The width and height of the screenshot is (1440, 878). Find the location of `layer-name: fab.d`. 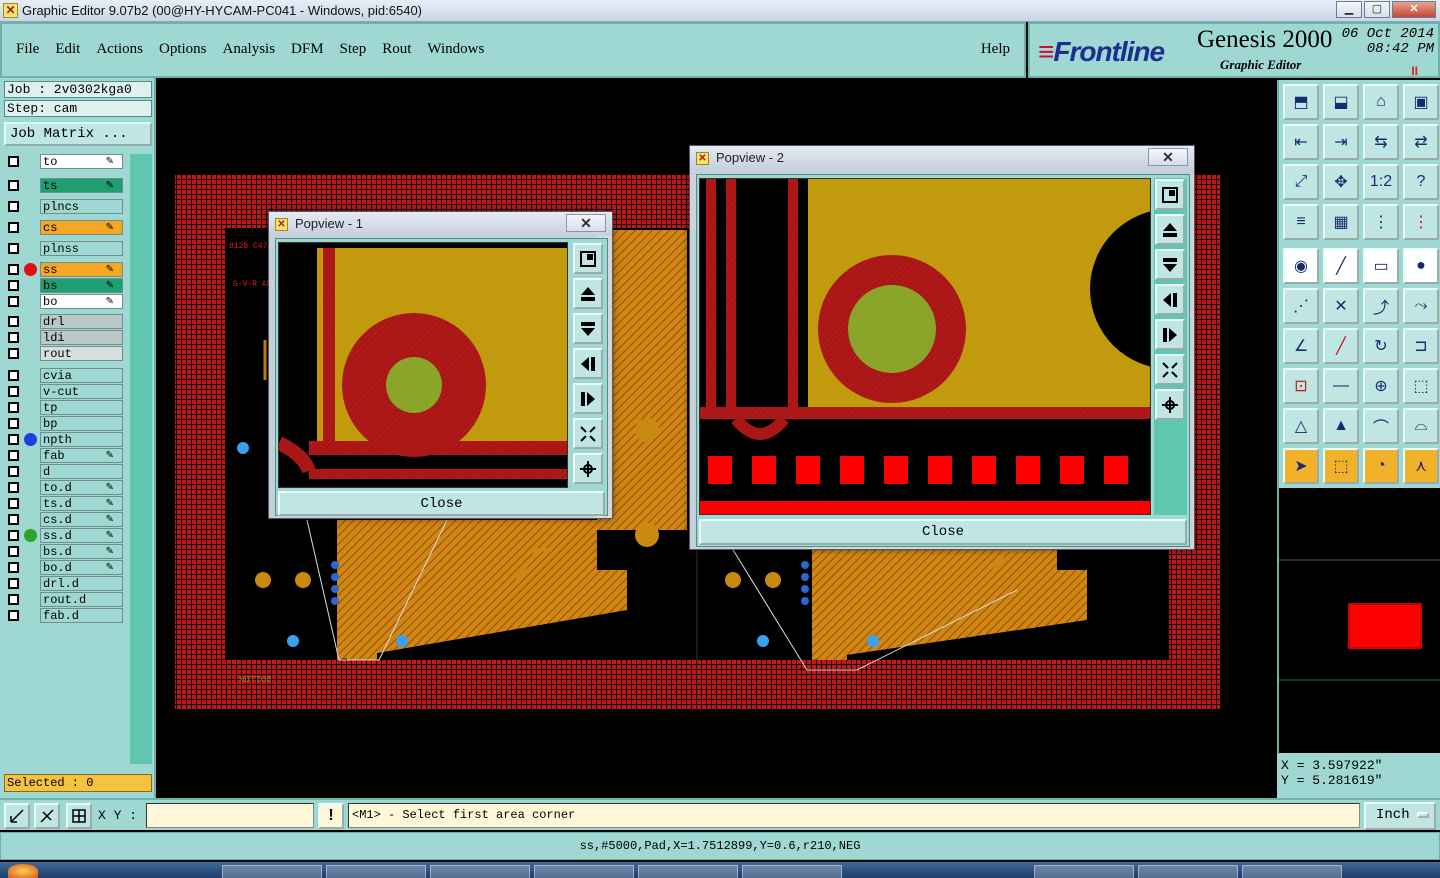

layer-name: fab.d is located at coordinates (81, 615).